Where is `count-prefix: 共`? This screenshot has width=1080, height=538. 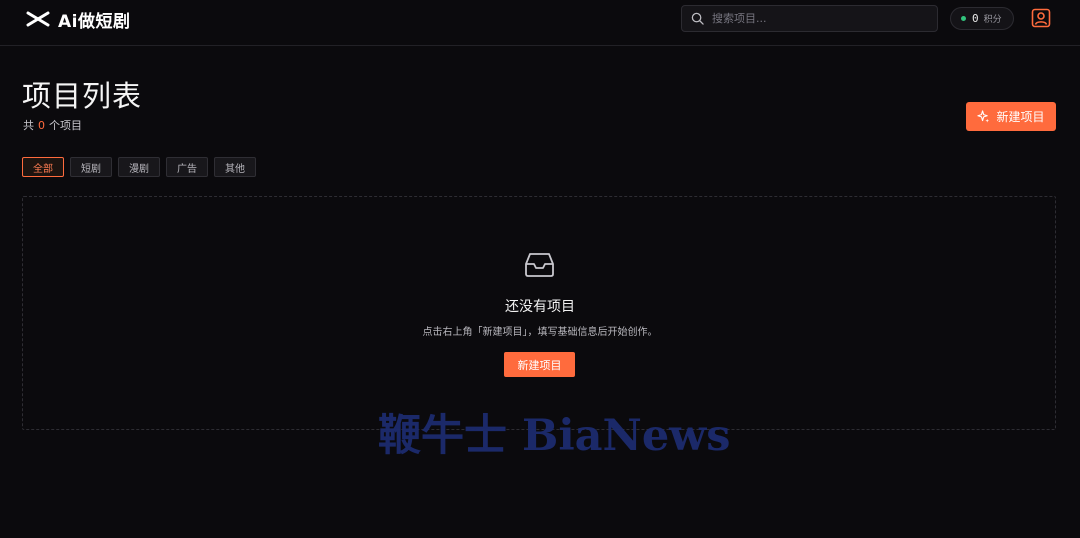
count-prefix: 共 is located at coordinates (28, 125).